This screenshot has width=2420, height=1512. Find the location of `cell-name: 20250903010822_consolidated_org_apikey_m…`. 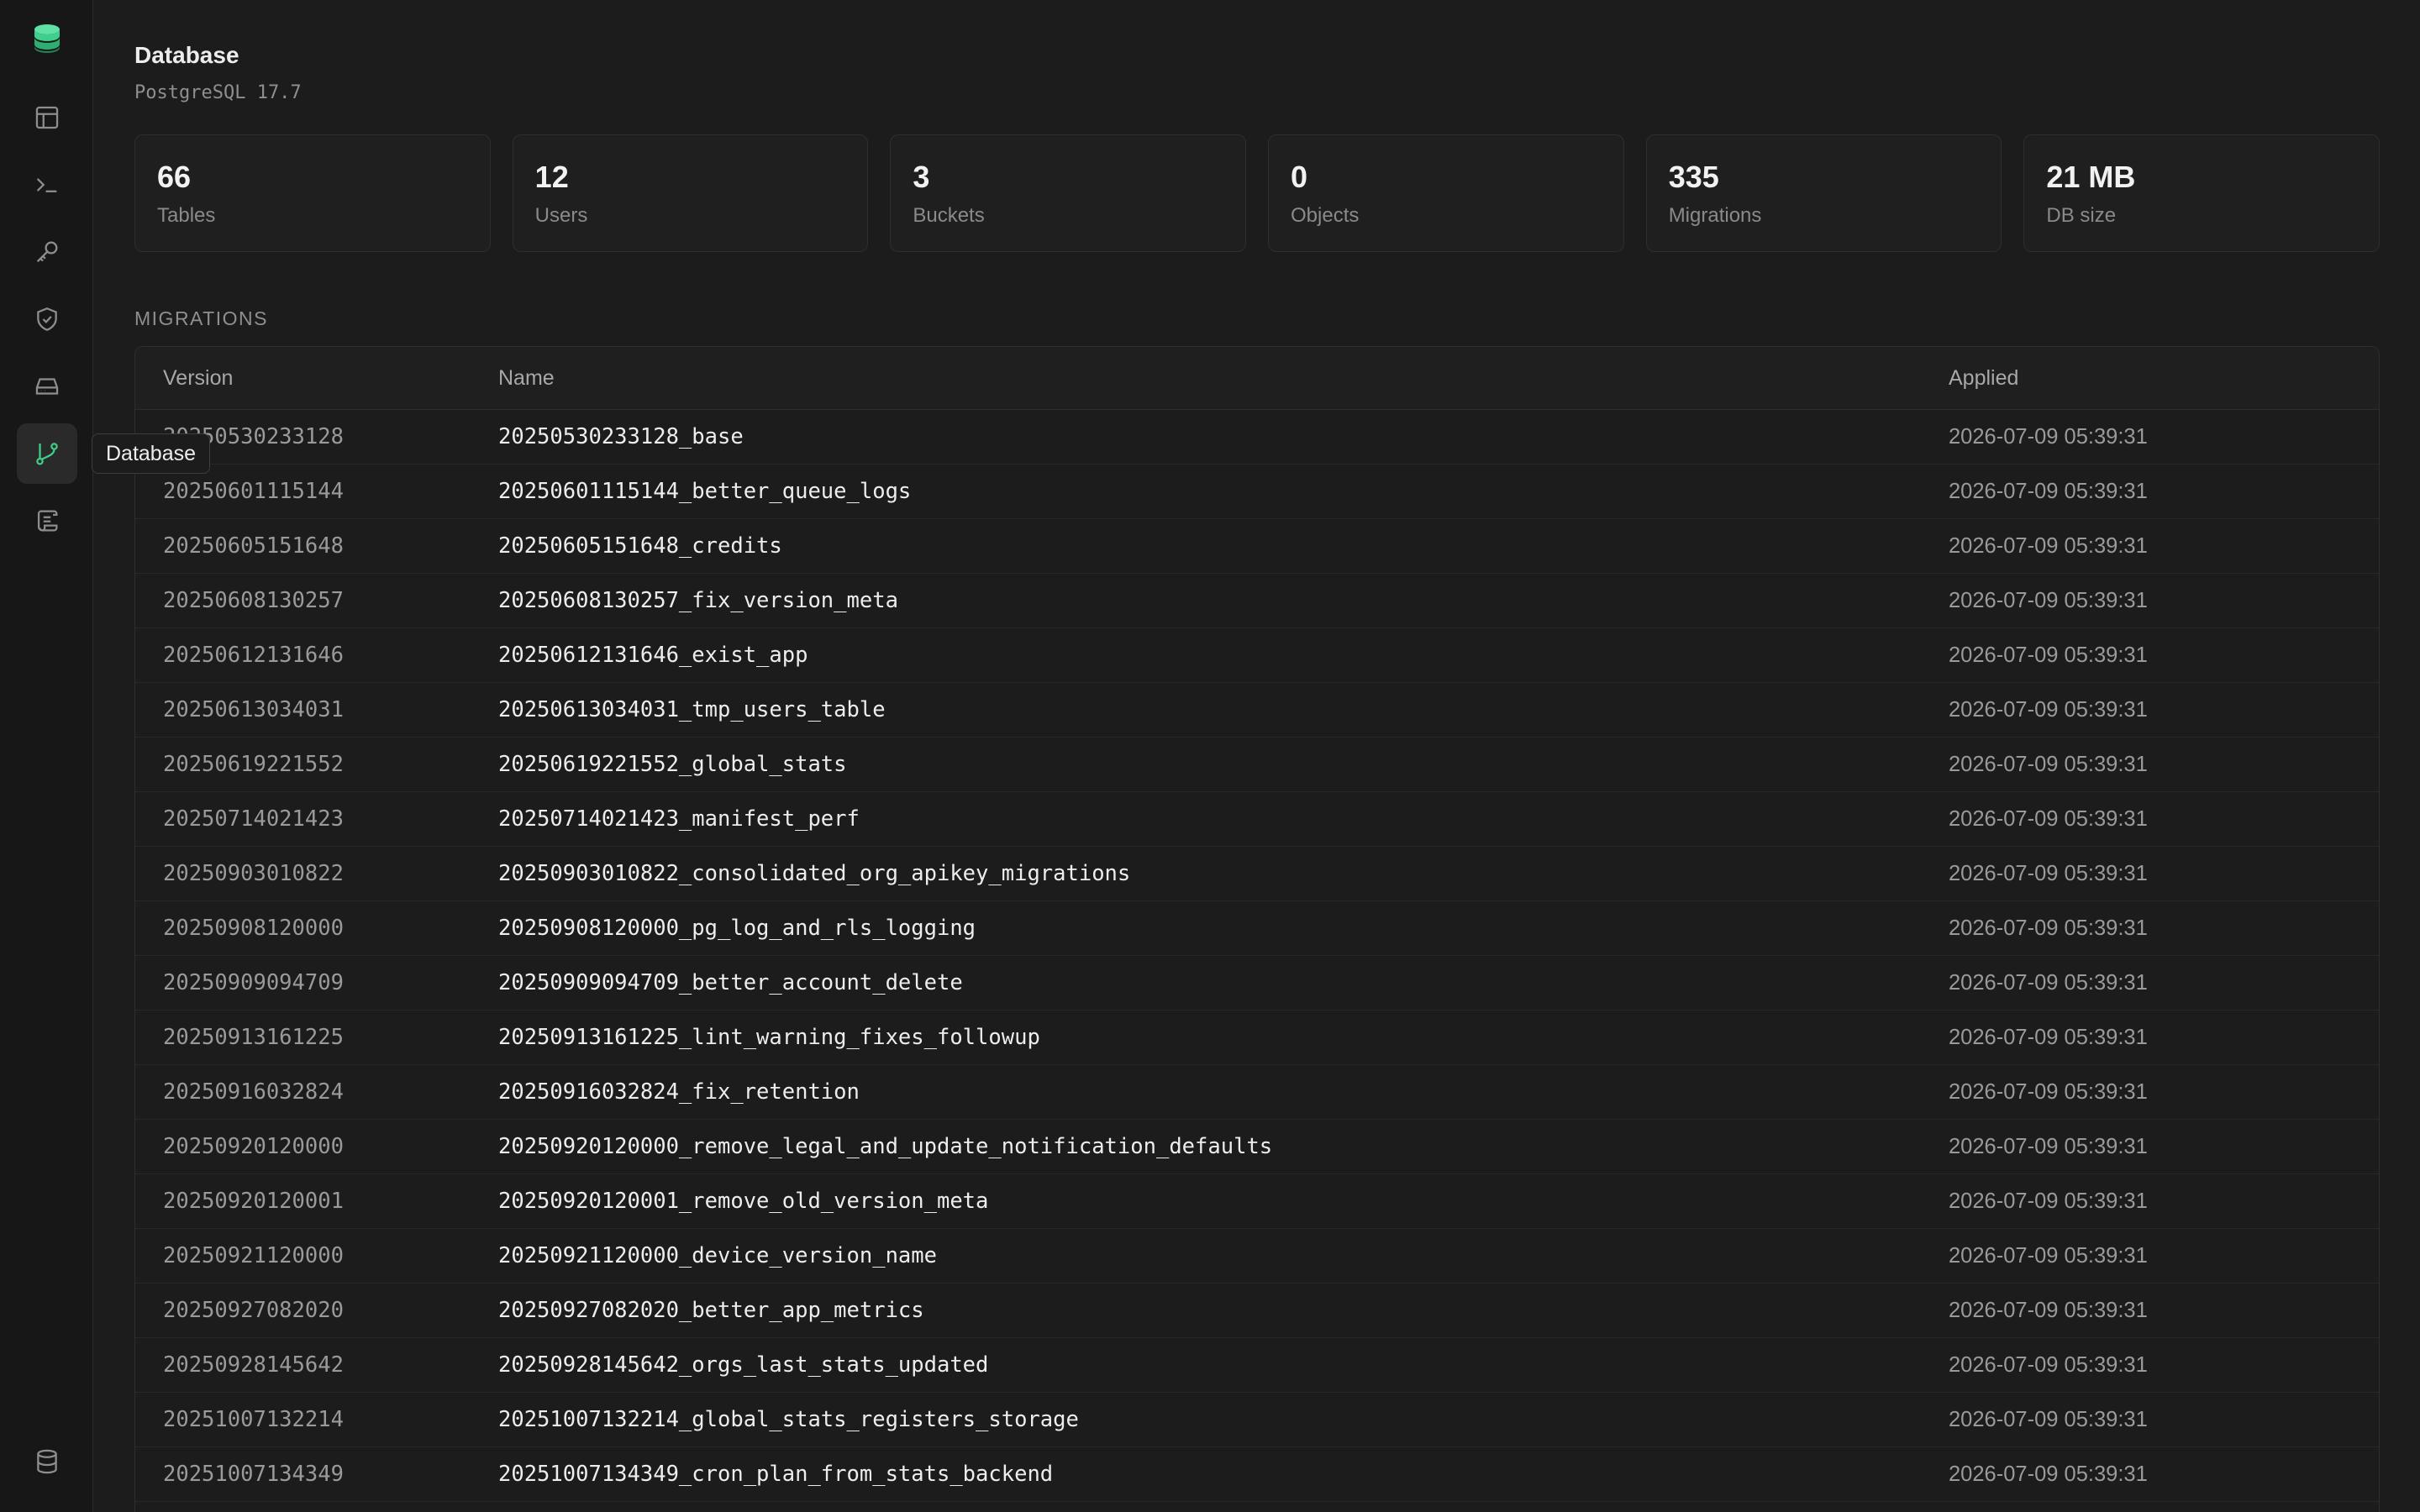

cell-name: 20250903010822_consolidated_org_apikey_m… is located at coordinates (814, 873).